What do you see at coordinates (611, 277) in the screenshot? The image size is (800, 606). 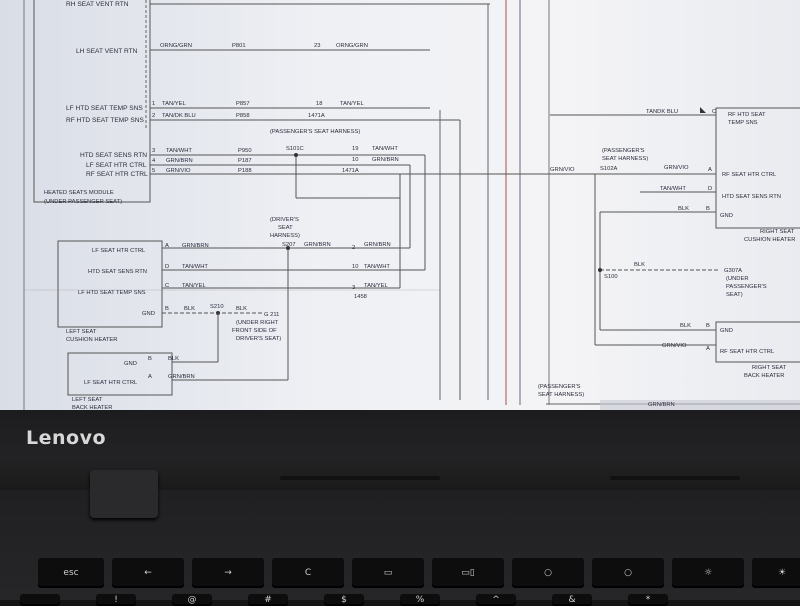 I see `svg-text: S100` at bounding box center [611, 277].